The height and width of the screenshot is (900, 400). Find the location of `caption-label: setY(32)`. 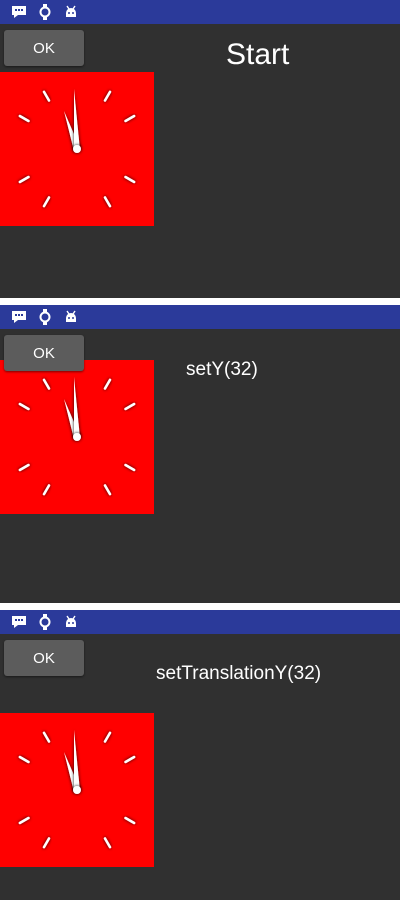

caption-label: setY(32) is located at coordinates (222, 369).